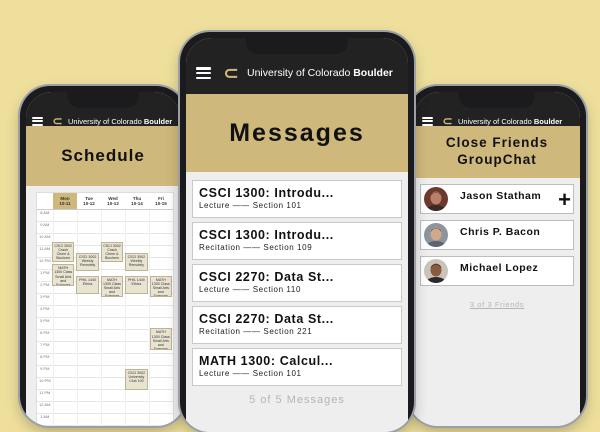  I want to click on phone-notch, so click(103, 100).